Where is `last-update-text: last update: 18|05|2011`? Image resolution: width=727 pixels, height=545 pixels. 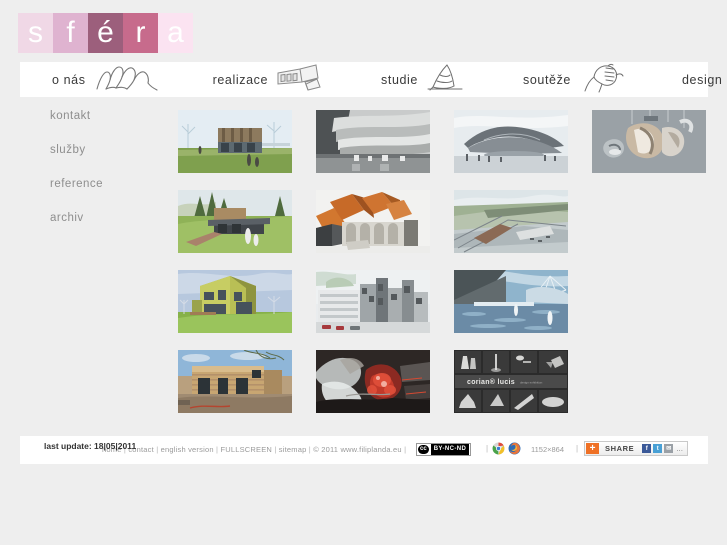 last-update-text: last update: 18|05|2011 is located at coordinates (90, 446).